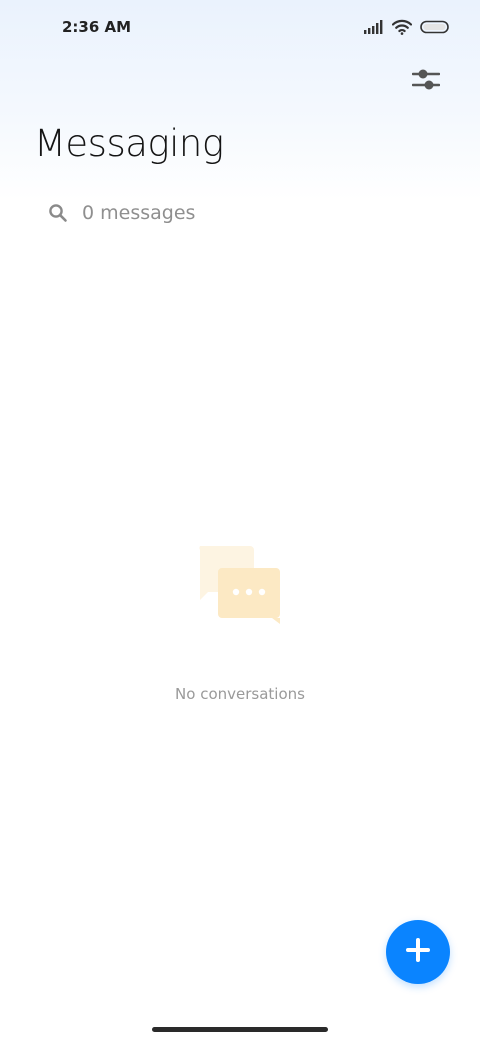 This screenshot has width=480, height=1040. I want to click on empty-state-text: No conversations, so click(240, 694).